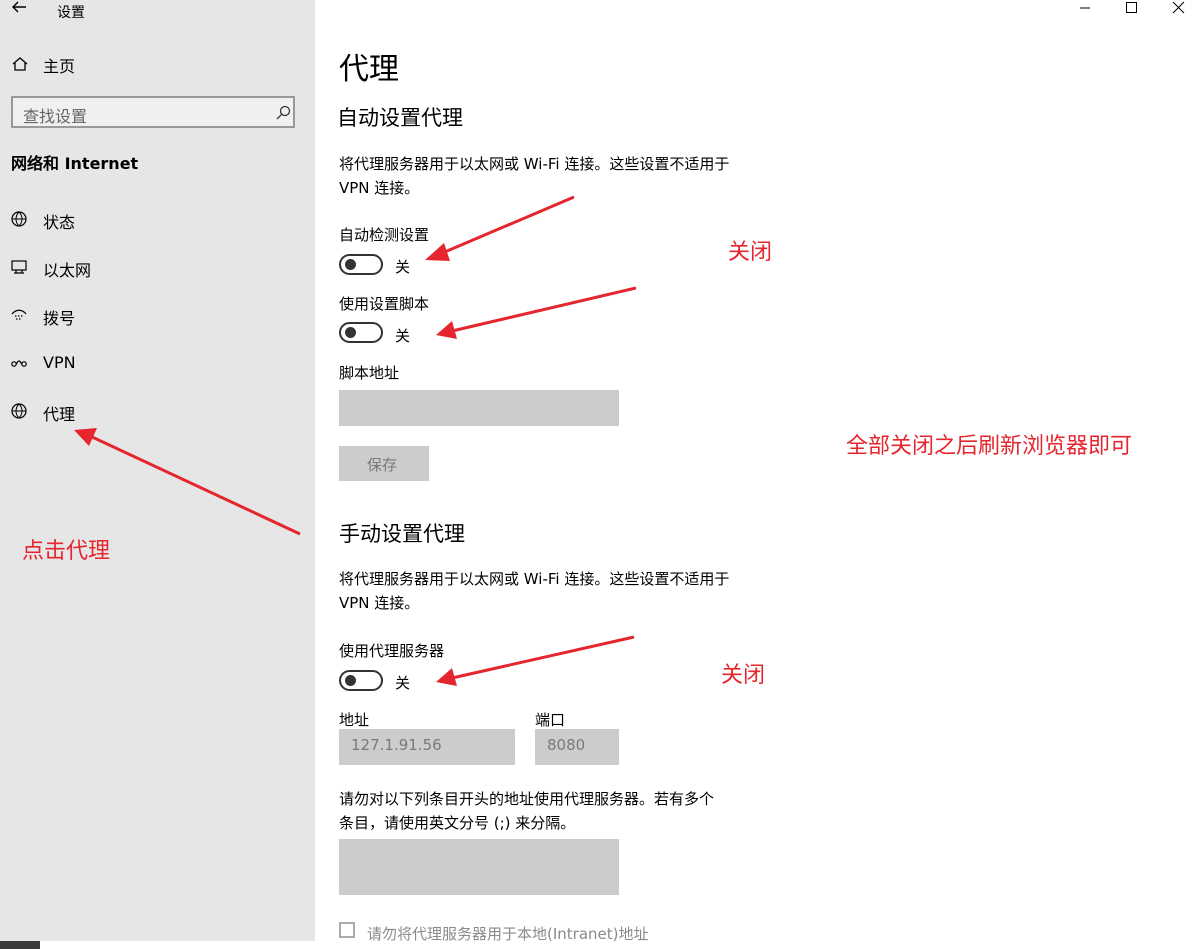 This screenshot has width=1201, height=949. What do you see at coordinates (384, 235) in the screenshot?
I see `auto-detect-label: 自动检测设置` at bounding box center [384, 235].